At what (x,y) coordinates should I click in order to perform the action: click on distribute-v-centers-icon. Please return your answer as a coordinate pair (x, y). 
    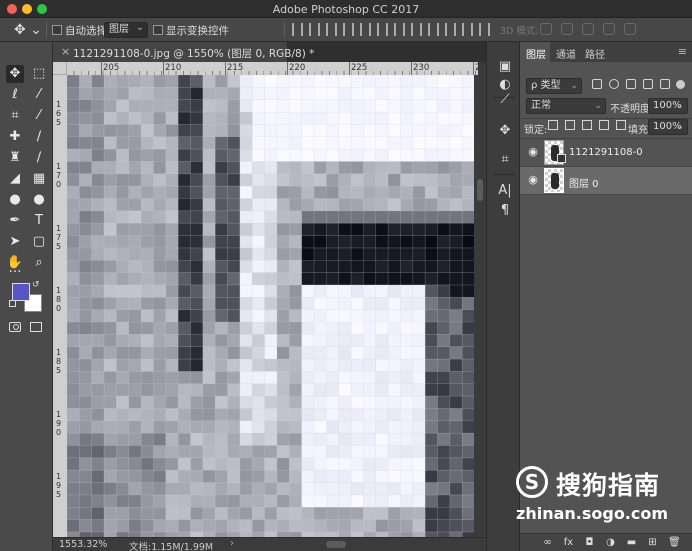
    Looking at the image, I should click on (416, 29).